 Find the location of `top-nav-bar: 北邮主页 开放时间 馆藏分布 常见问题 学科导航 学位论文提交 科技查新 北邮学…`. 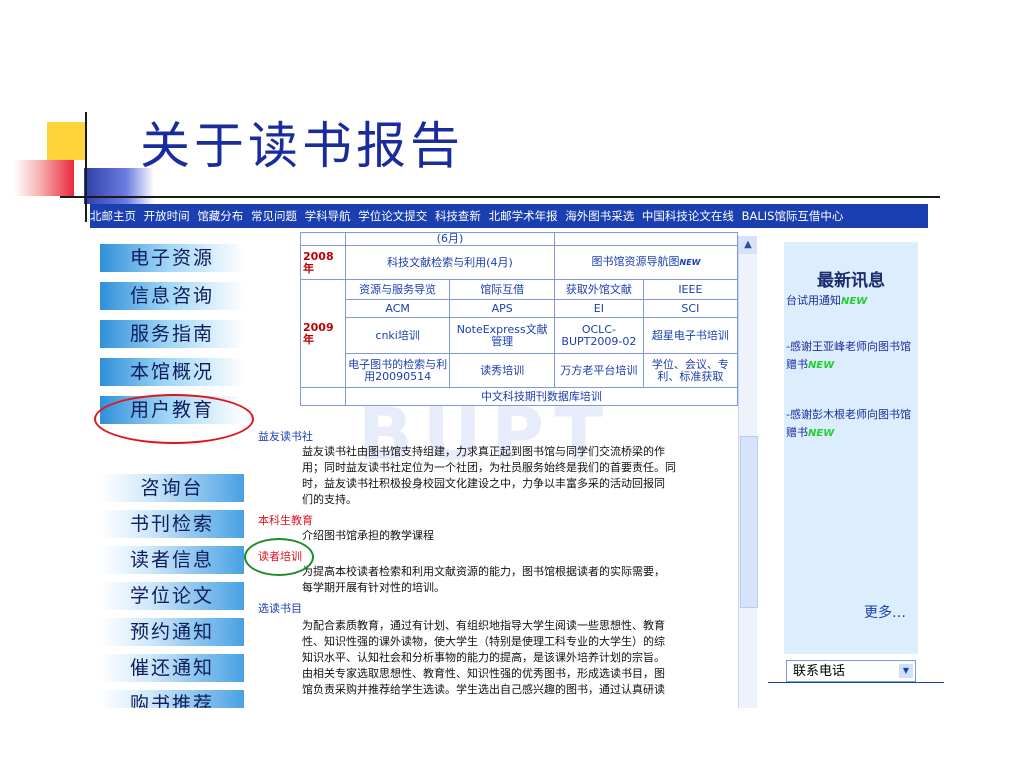

top-nav-bar: 北邮主页 开放时间 馆藏分布 常见问题 学科导航 学位论文提交 科技查新 北邮学… is located at coordinates (509, 216).